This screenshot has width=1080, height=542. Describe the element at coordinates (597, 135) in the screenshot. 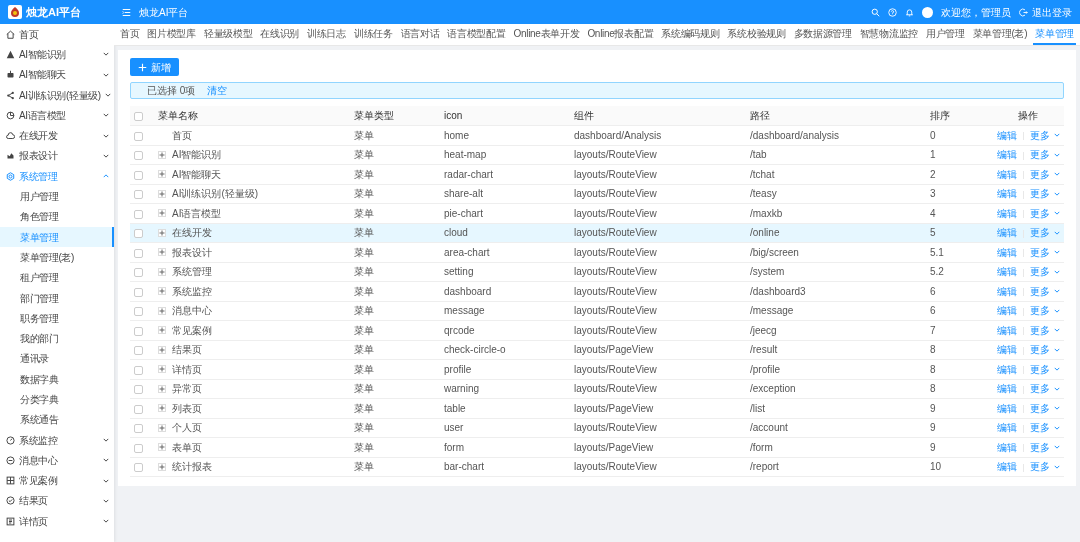

I see `table-row: 首页 菜单 home dashboard/Analysis /dashboard/analysis 0 编辑 更多` at that location.